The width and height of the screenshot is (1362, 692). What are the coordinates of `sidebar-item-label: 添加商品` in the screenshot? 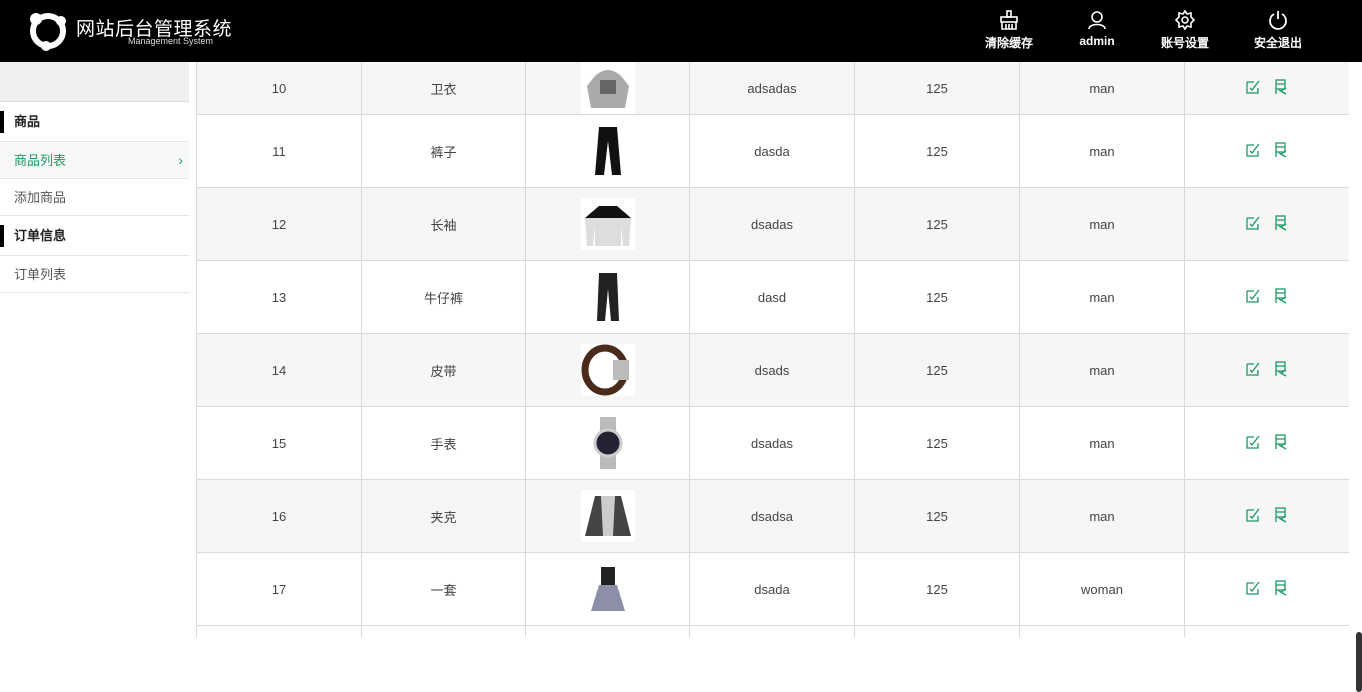 It's located at (40, 197).